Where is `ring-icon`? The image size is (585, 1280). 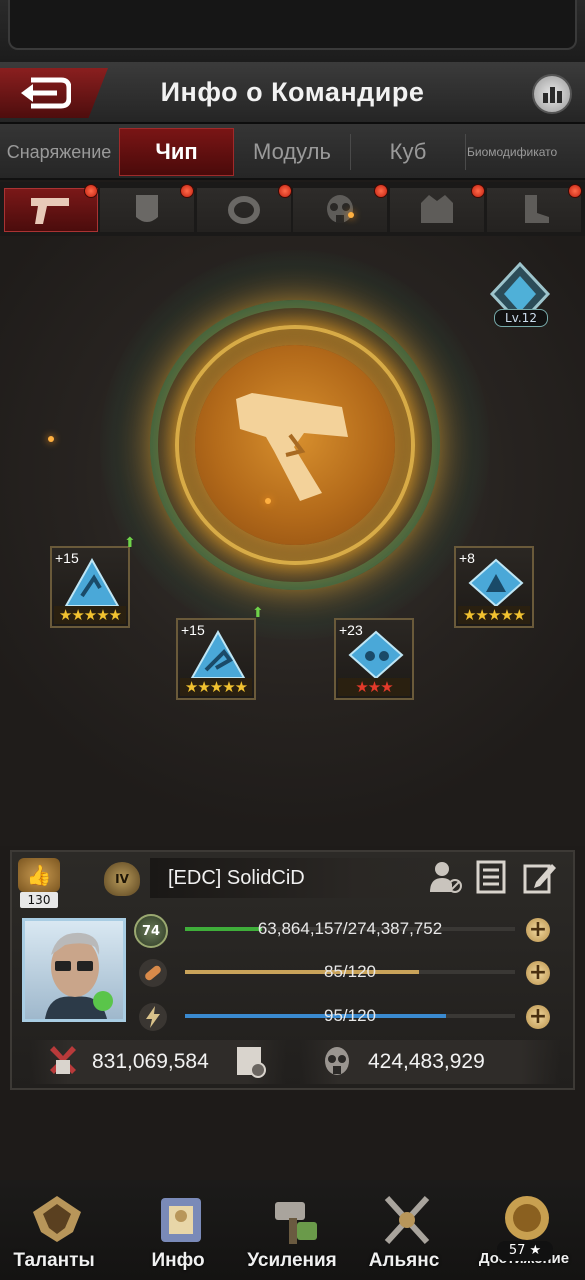
ring-icon is located at coordinates (244, 210).